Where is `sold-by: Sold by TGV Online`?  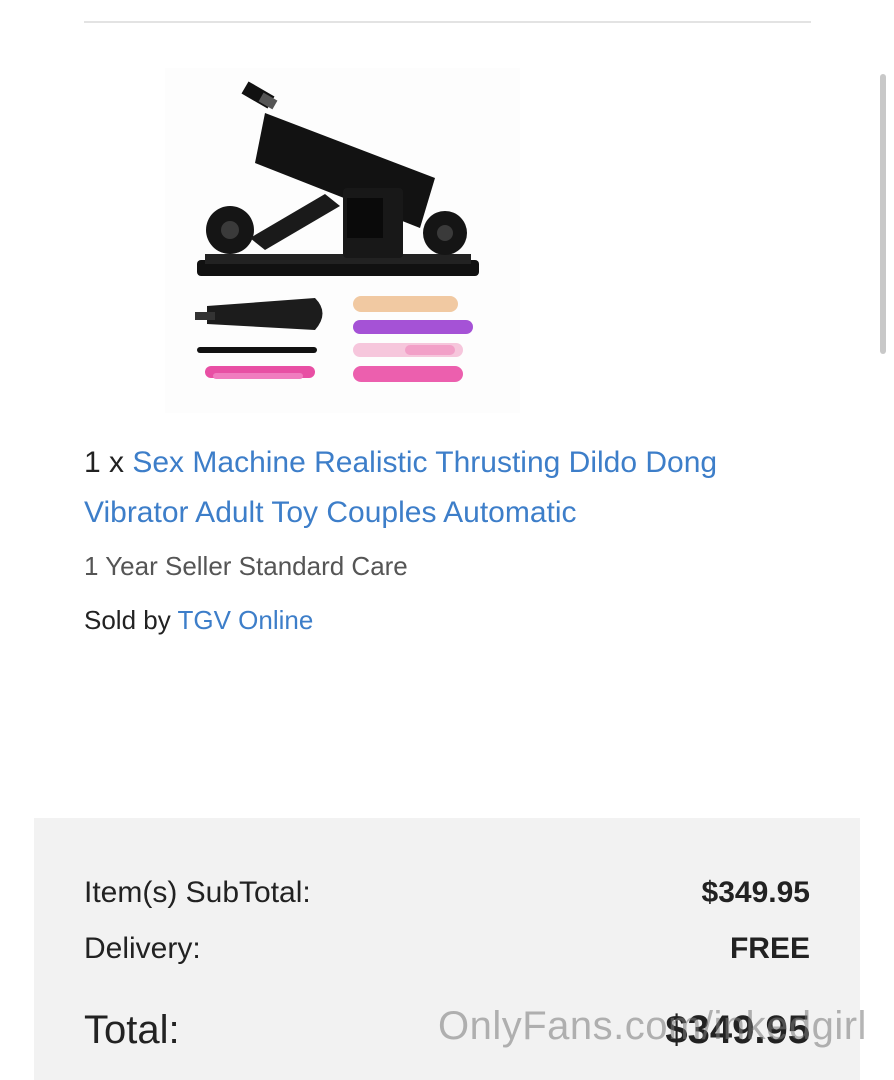
sold-by: Sold by TGV Online is located at coordinates (198, 620).